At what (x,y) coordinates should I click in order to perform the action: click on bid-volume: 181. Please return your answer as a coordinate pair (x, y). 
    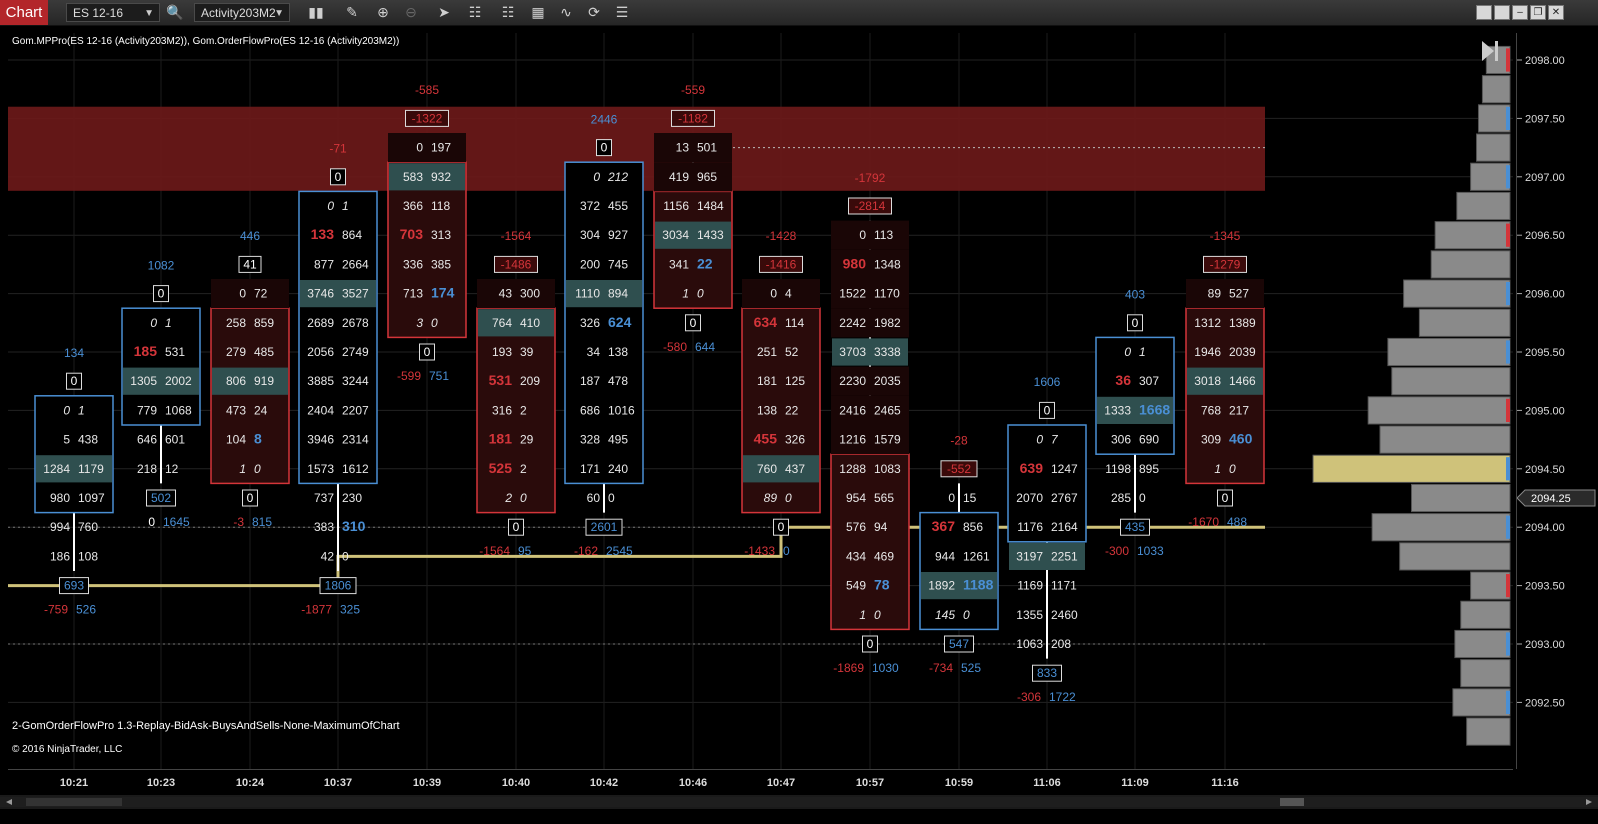
    Looking at the image, I should click on (767, 381).